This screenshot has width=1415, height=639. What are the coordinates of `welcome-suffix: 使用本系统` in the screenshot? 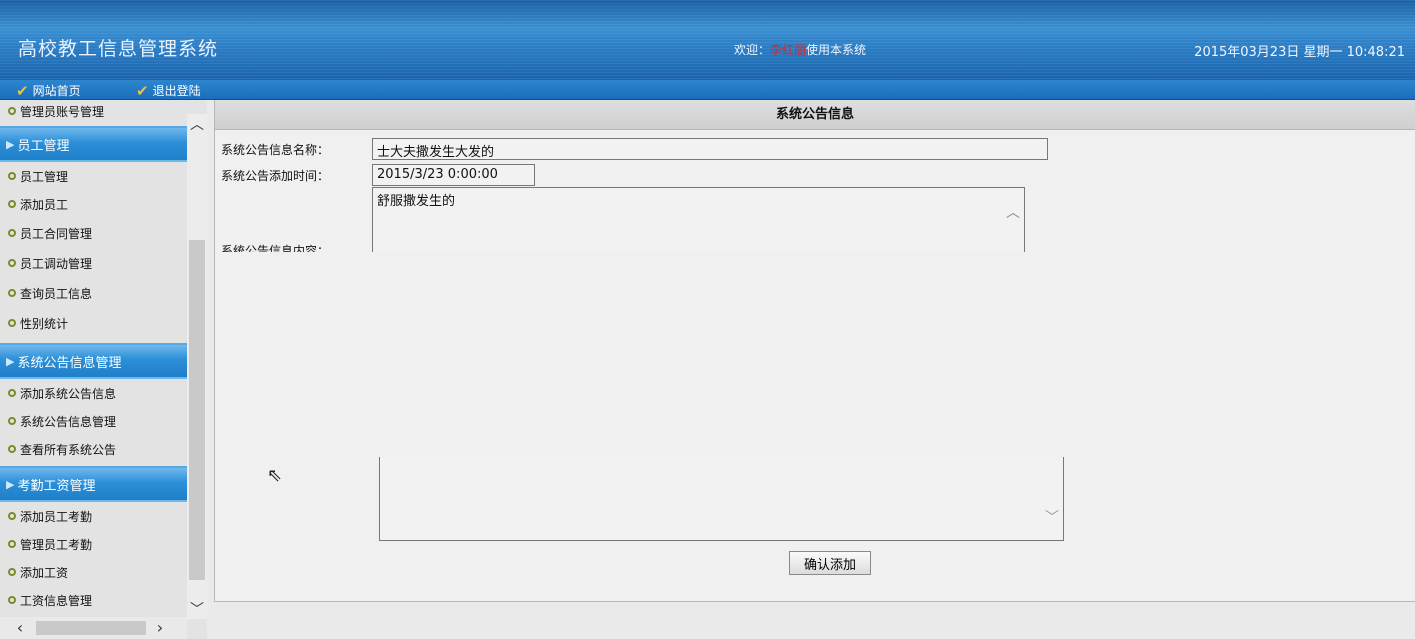 It's located at (836, 50).